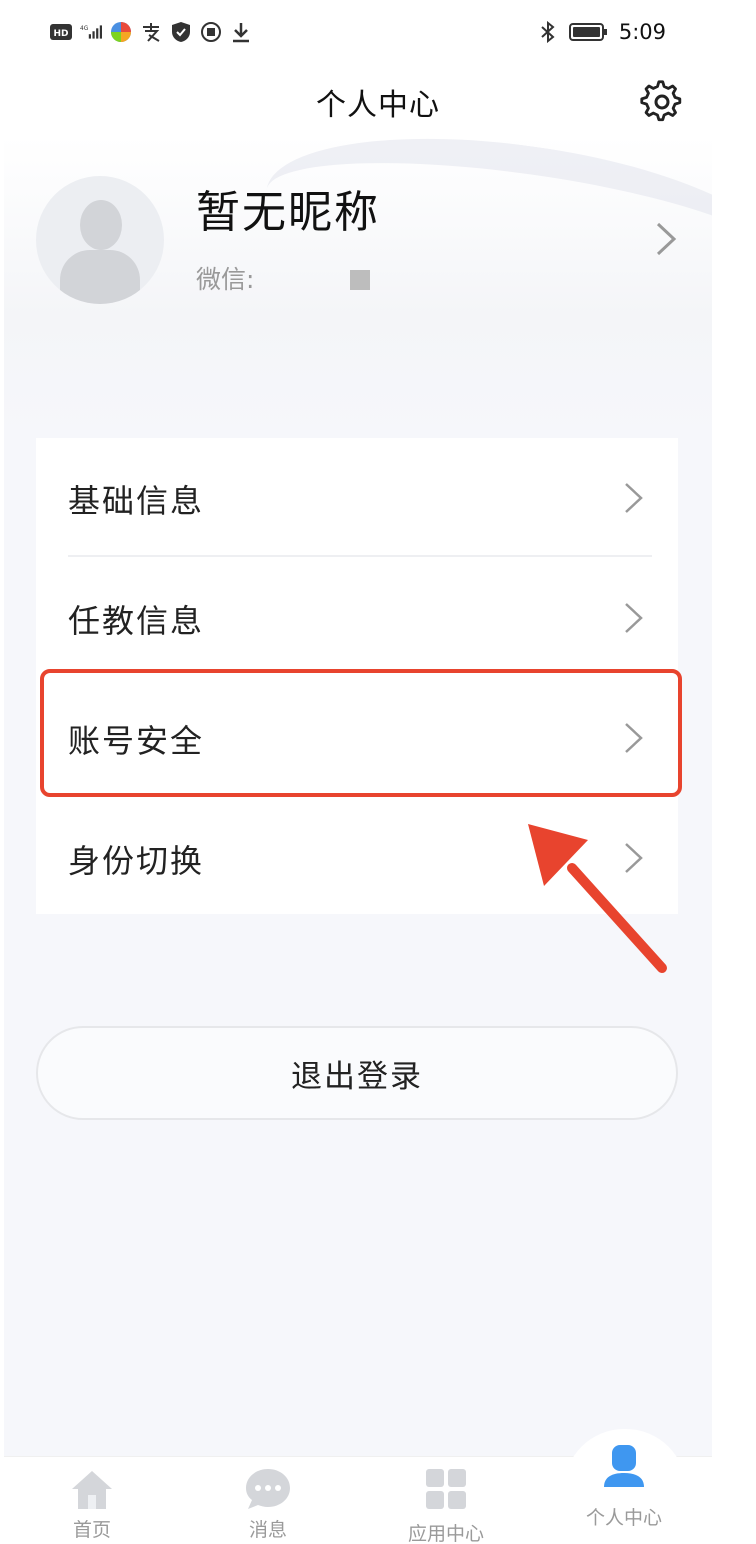 This screenshot has height=1544, width=756. Describe the element at coordinates (136, 501) in the screenshot. I see `menu-item-label: 基础信息` at that location.